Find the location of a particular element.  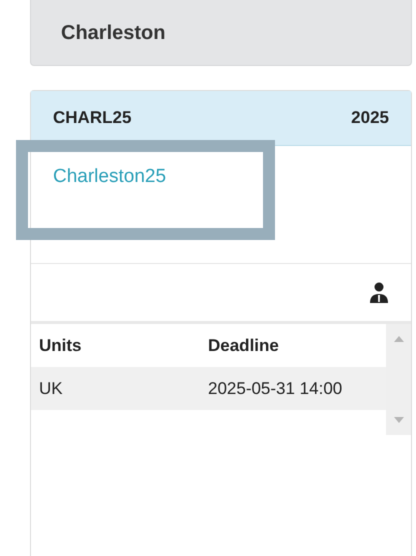

card-year: 2025 is located at coordinates (370, 118).